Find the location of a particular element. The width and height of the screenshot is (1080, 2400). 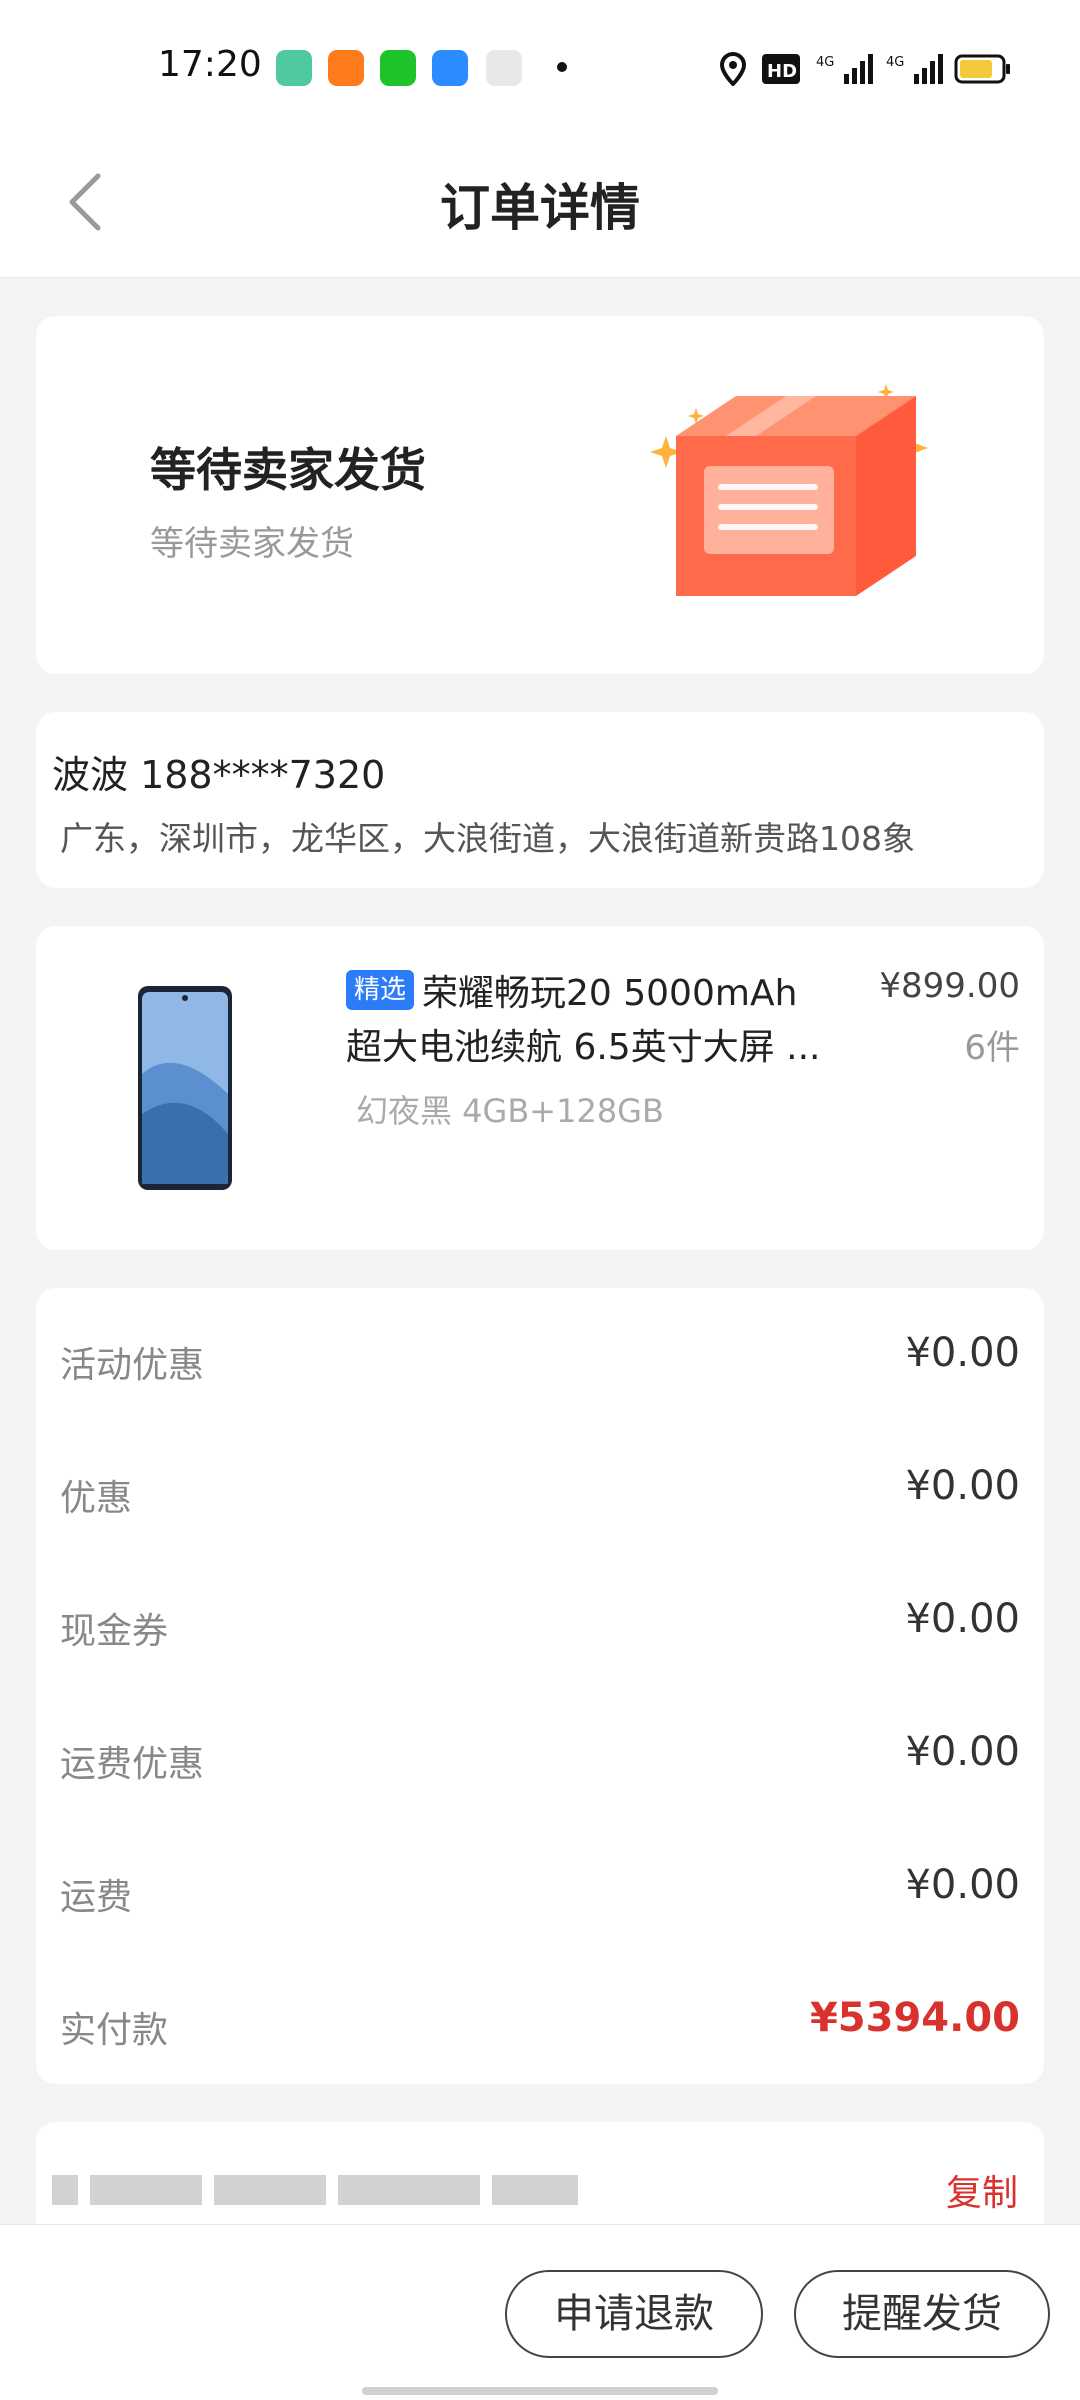

order-status-subtitle: 等待卖家发货 is located at coordinates (252, 544).